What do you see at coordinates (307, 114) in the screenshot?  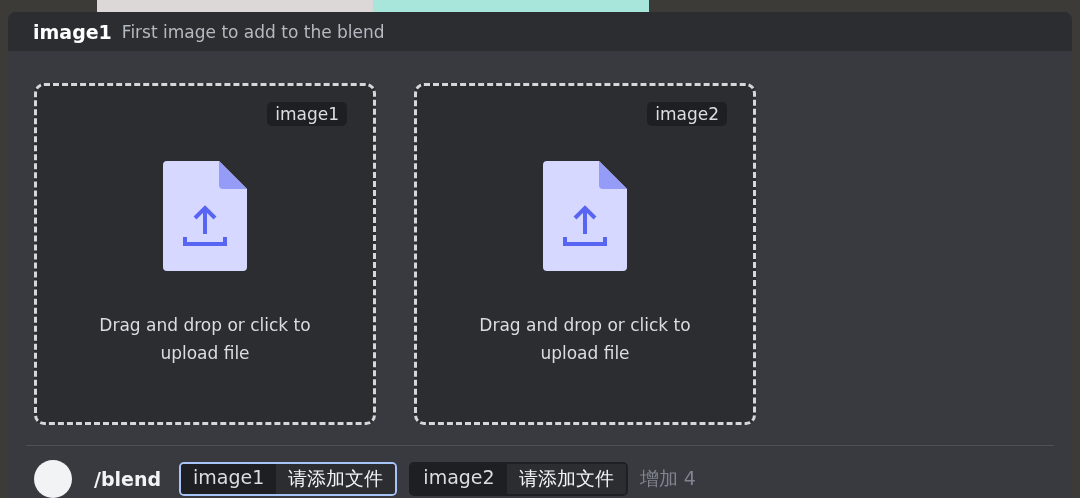 I see `image-tag: image1` at bounding box center [307, 114].